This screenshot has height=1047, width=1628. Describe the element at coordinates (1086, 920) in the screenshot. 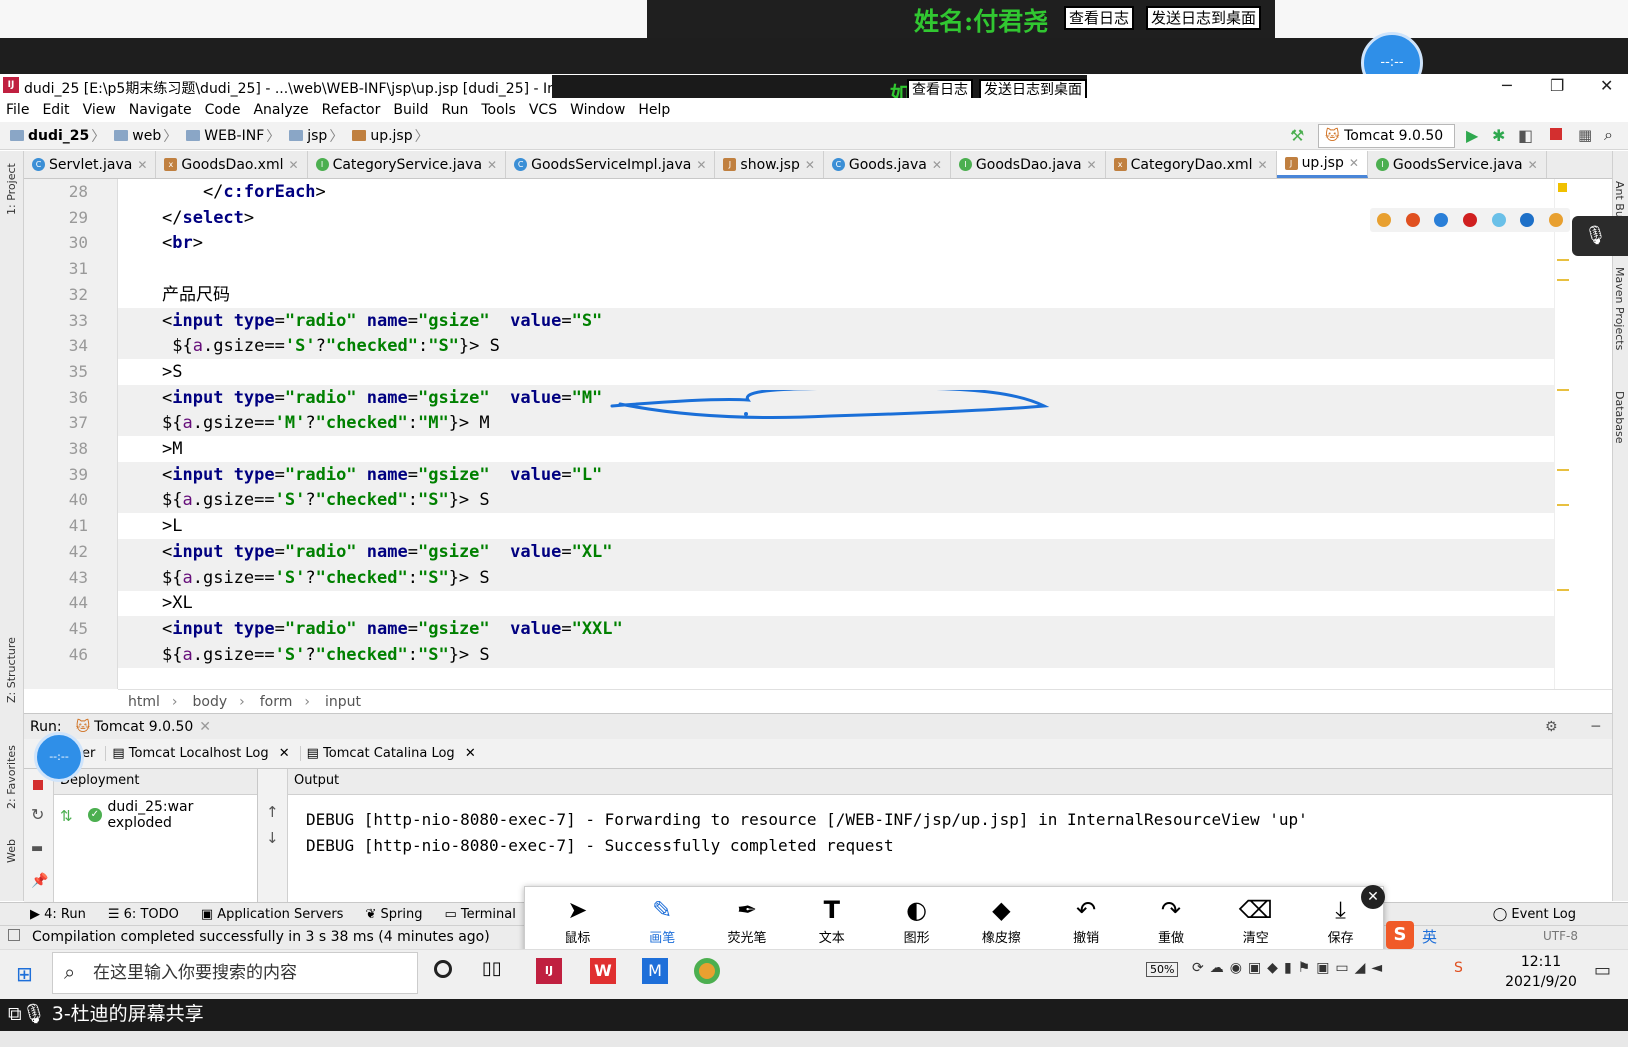

I see `undo-tool: ↶ 撤销` at that location.